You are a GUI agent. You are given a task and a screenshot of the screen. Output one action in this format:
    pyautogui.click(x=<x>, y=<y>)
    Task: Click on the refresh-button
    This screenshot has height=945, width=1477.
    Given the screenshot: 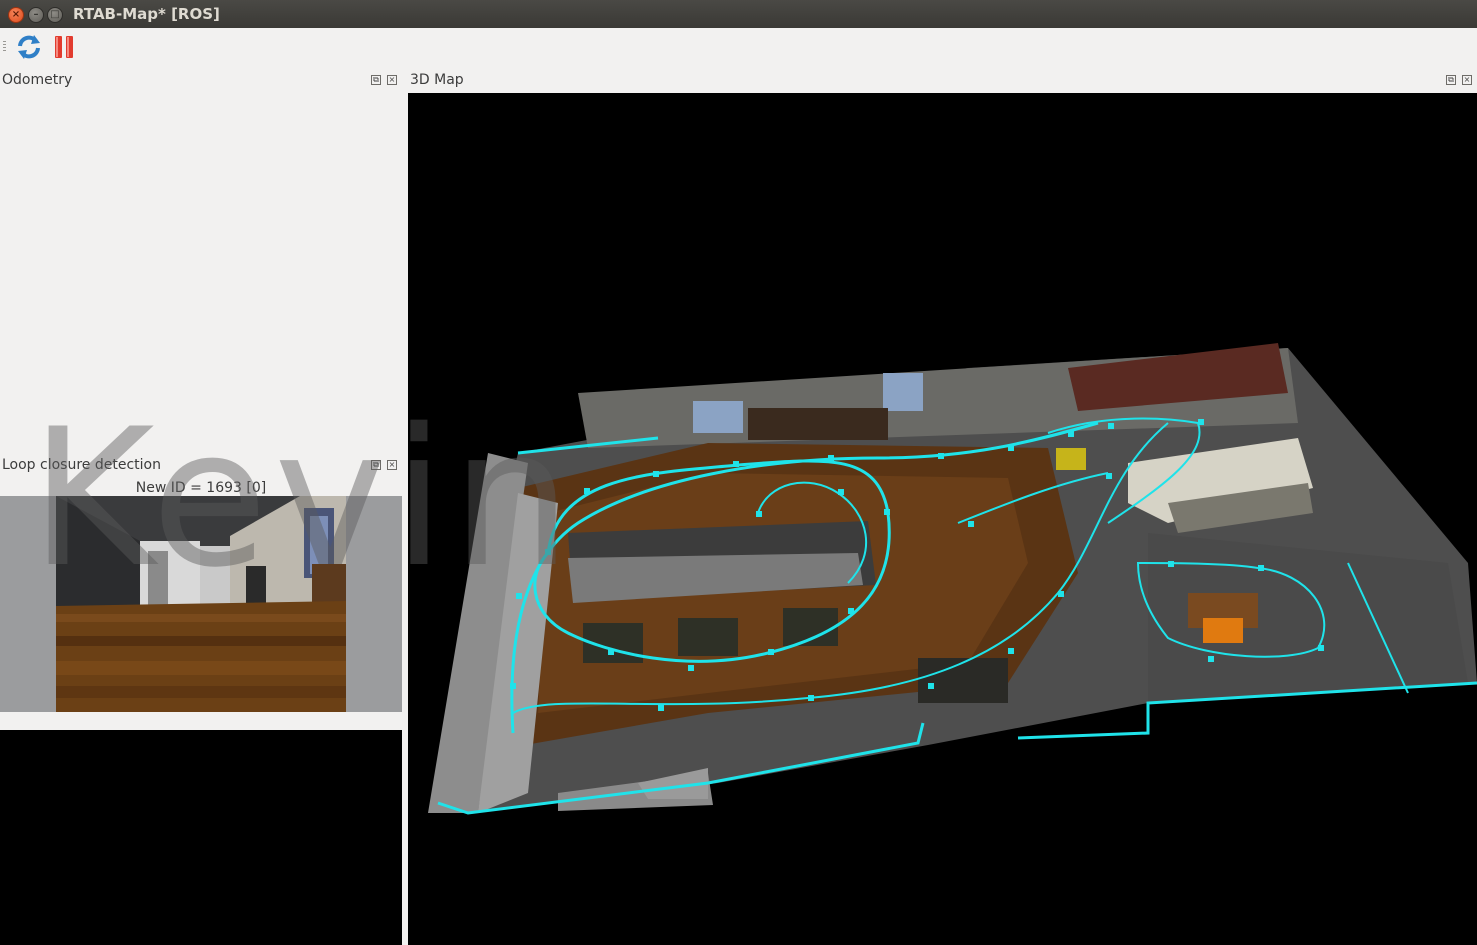 What is the action you would take?
    pyautogui.click(x=29, y=47)
    